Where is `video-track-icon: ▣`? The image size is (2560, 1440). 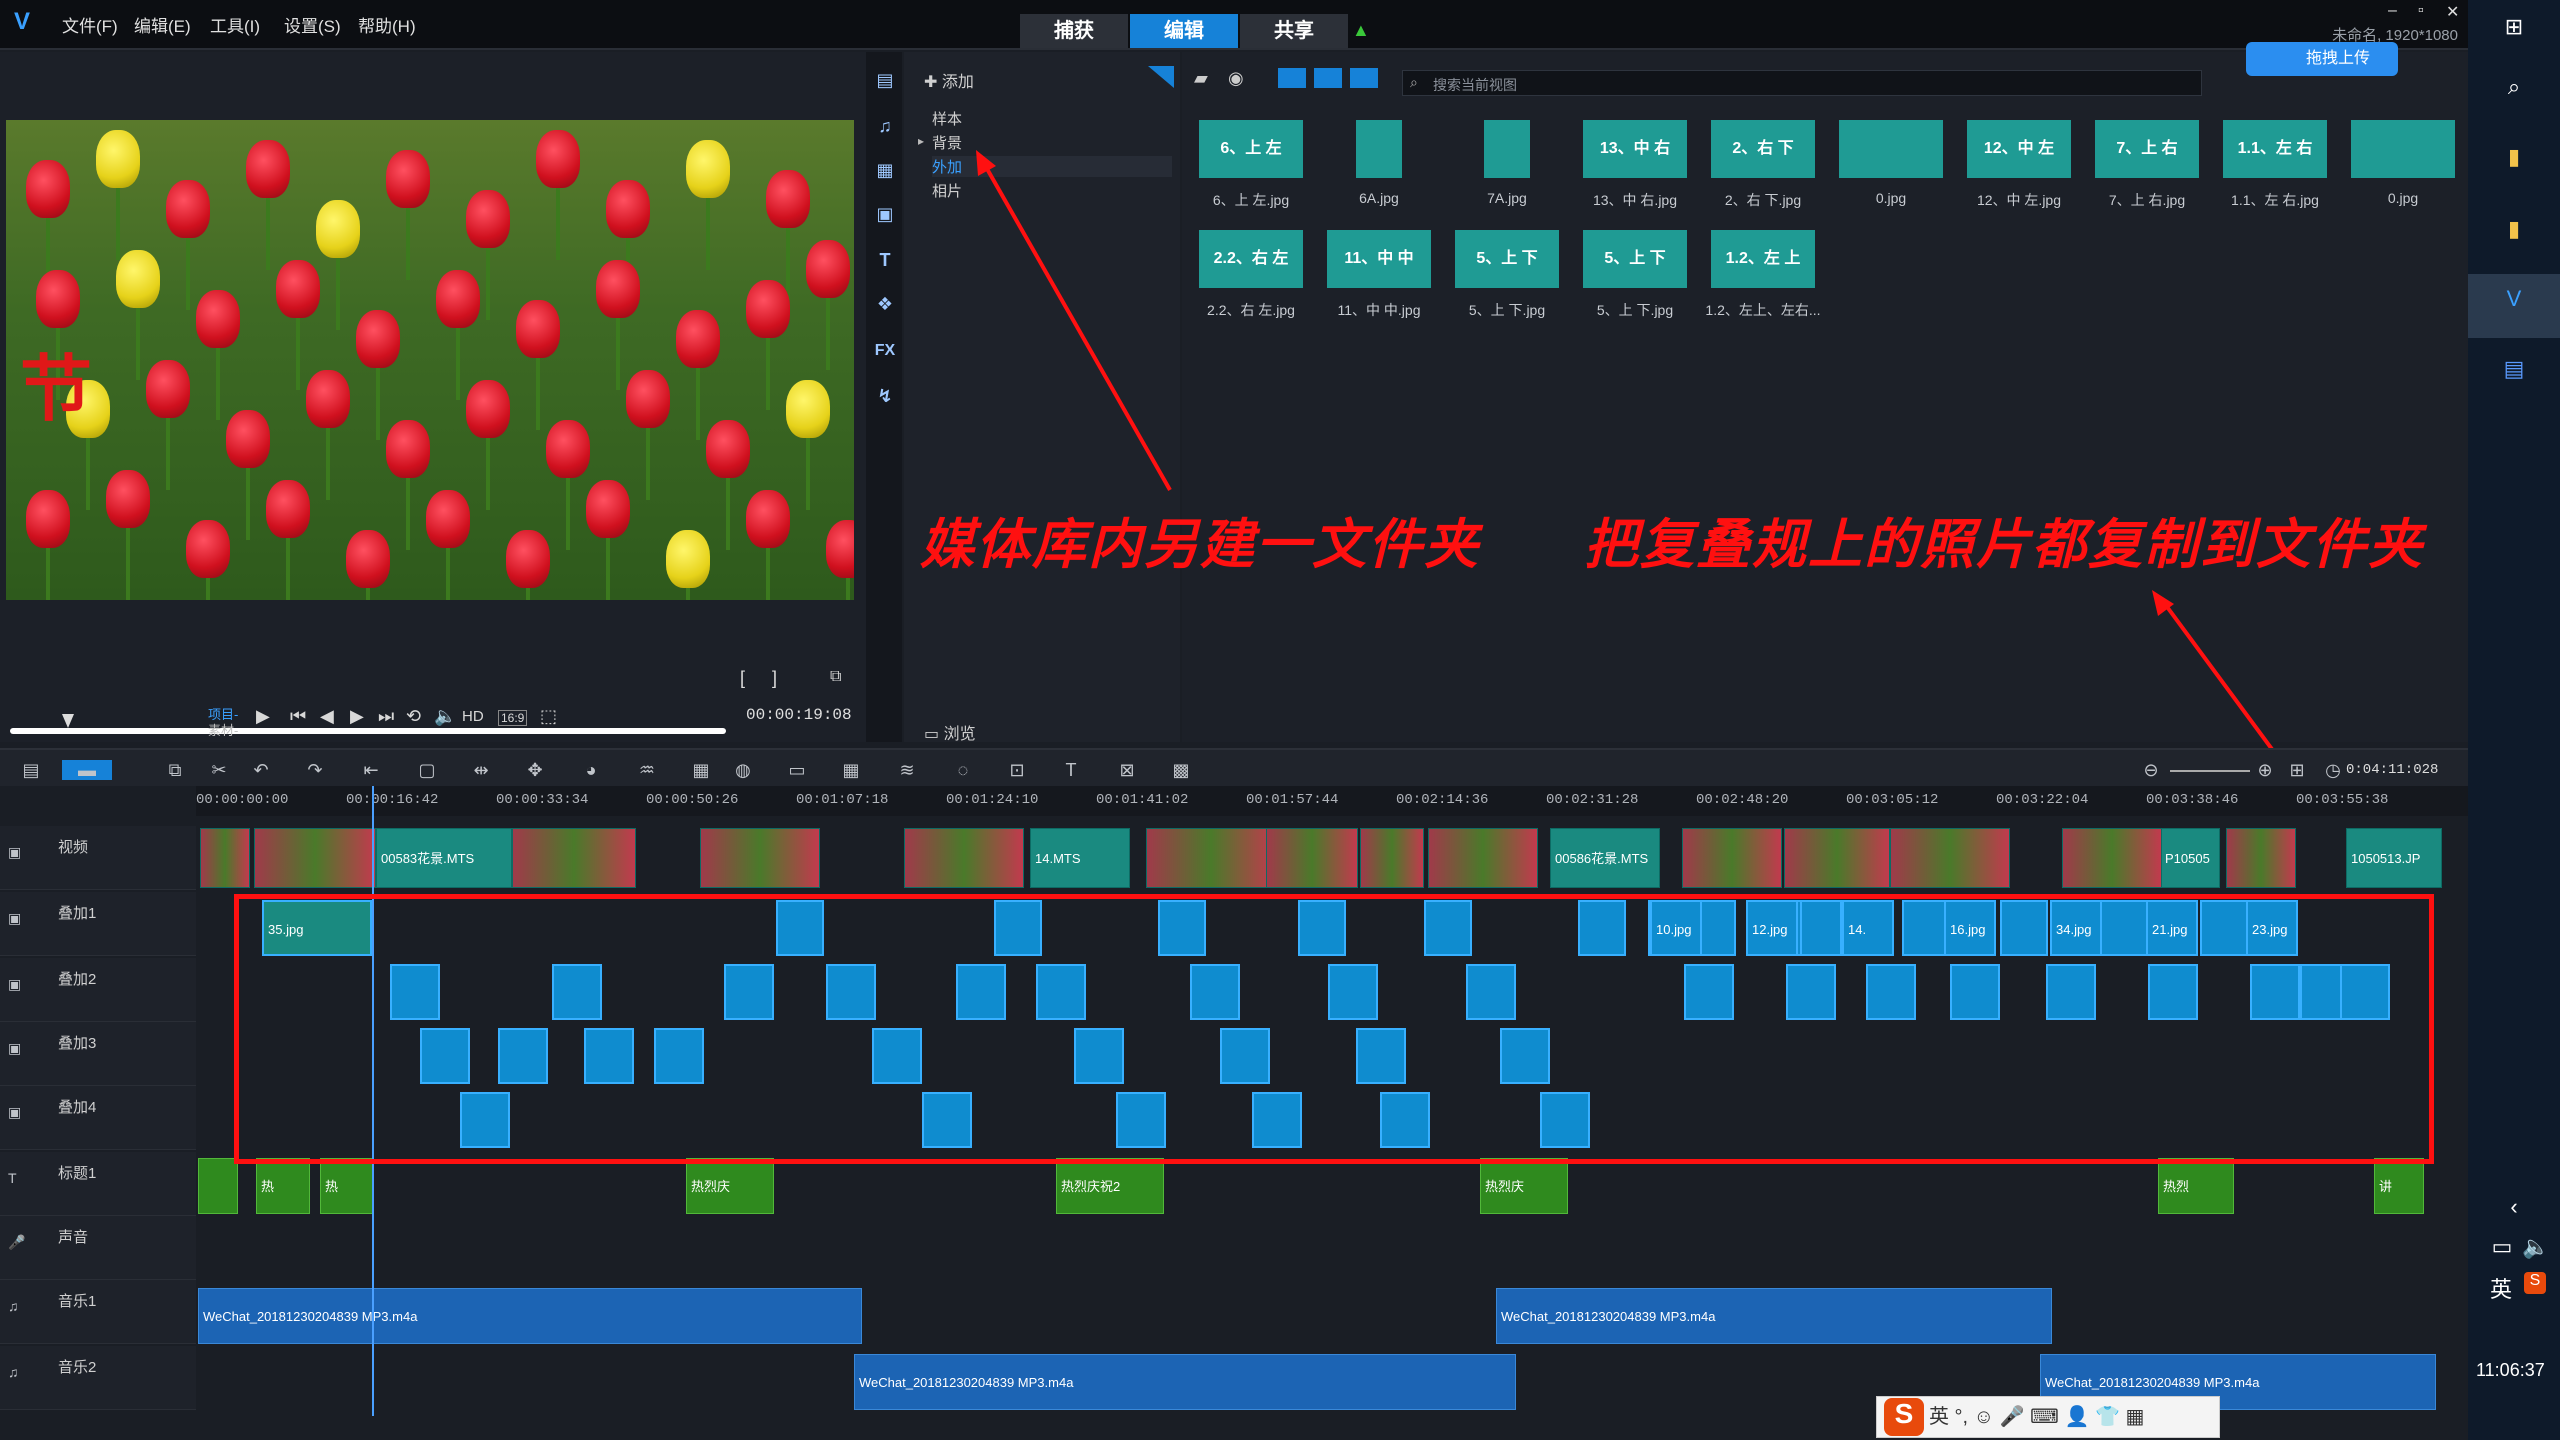 video-track-icon: ▣ is located at coordinates (15, 852).